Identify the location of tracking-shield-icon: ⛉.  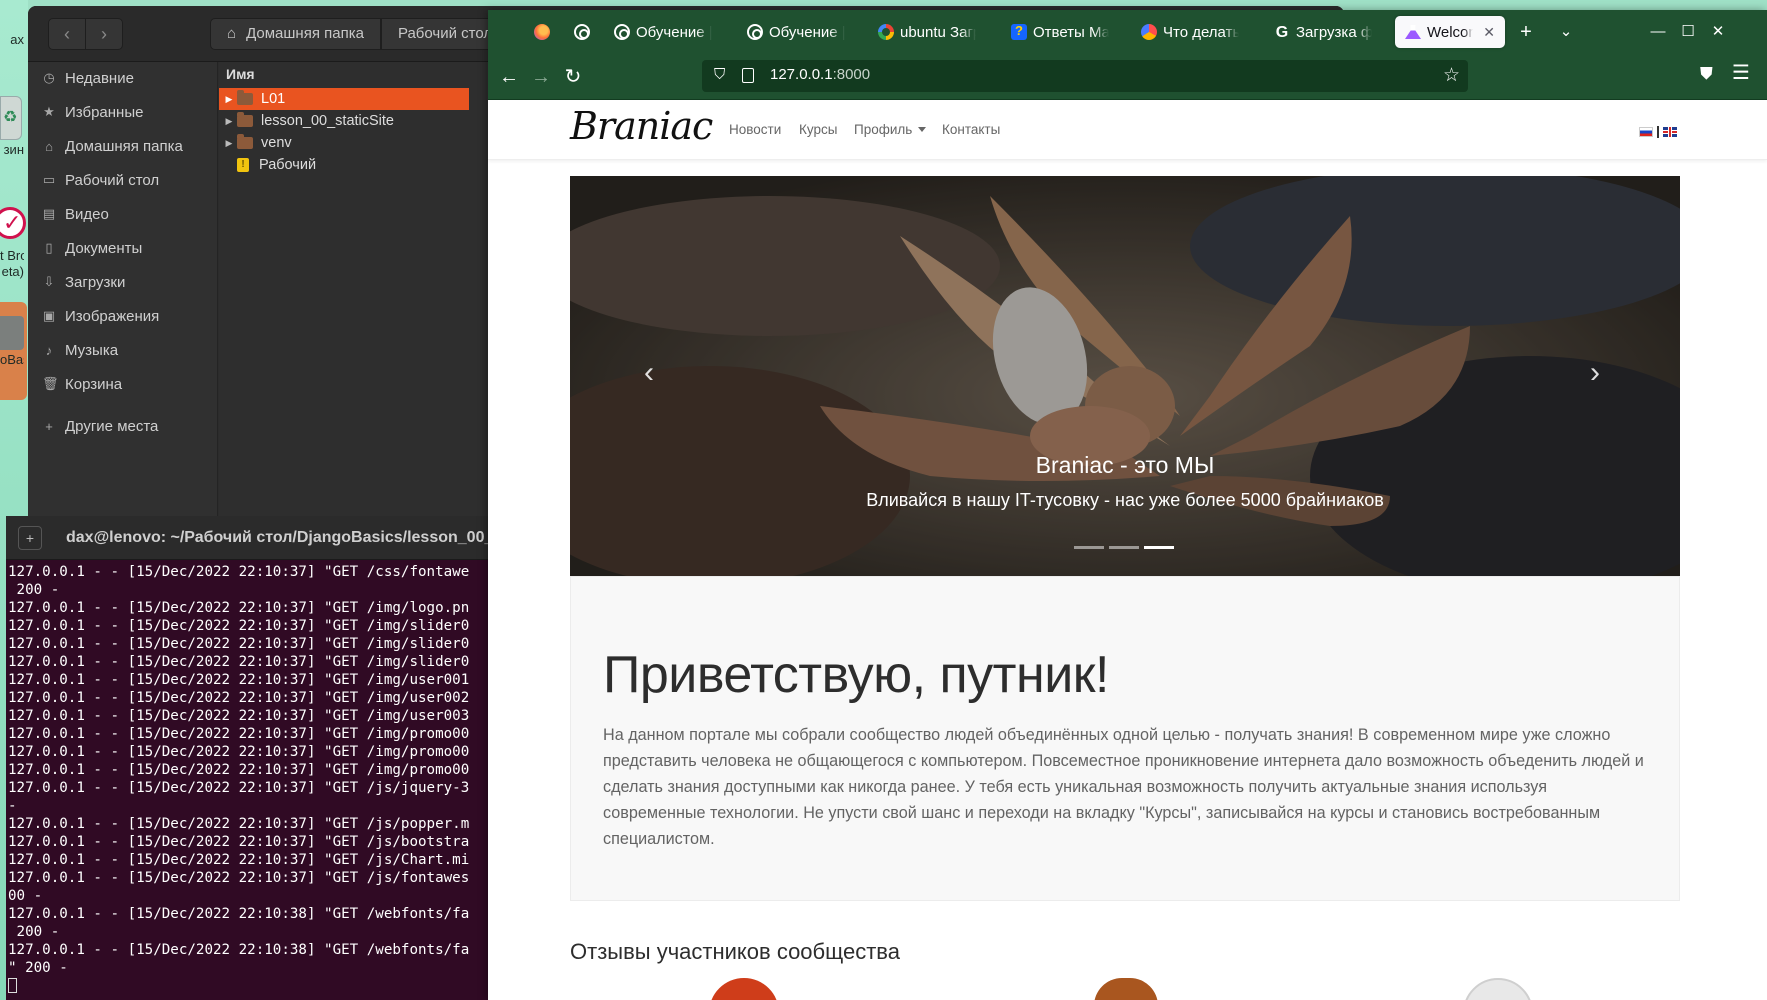
(719, 74).